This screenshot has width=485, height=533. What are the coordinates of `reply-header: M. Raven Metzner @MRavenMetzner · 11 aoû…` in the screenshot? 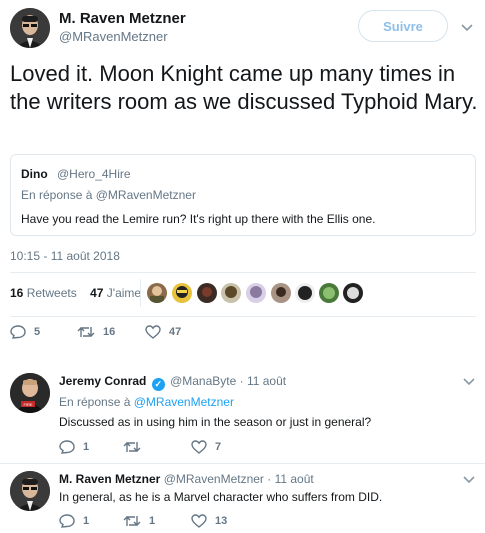 It's located at (186, 479).